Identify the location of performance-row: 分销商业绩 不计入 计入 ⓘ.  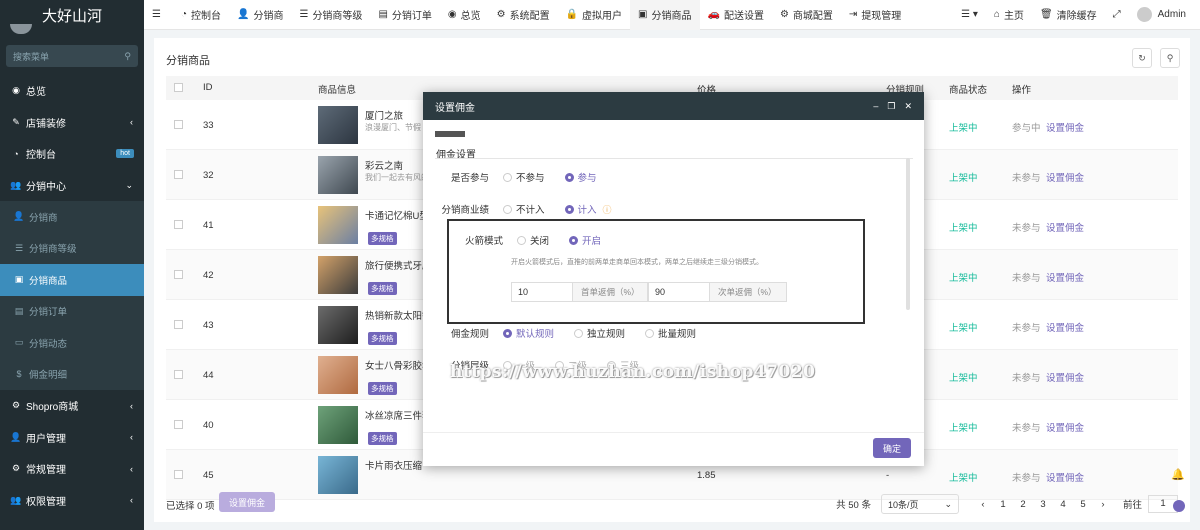
(517, 209).